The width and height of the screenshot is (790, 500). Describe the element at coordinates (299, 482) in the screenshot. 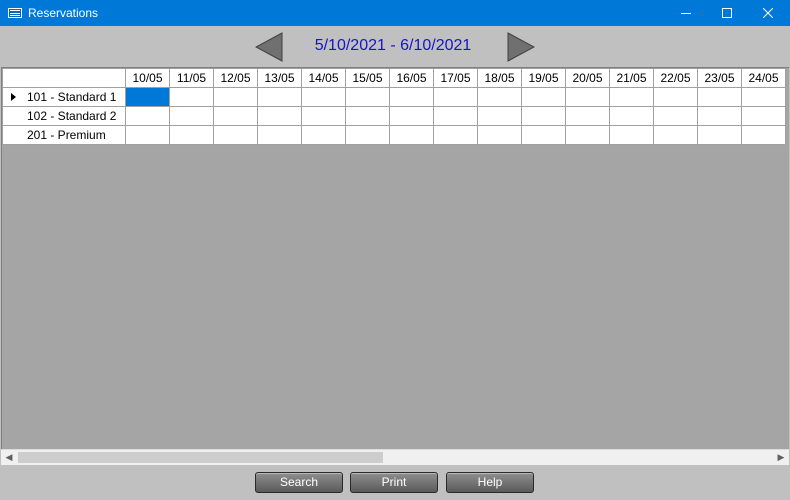

I see `search-button: Search` at that location.